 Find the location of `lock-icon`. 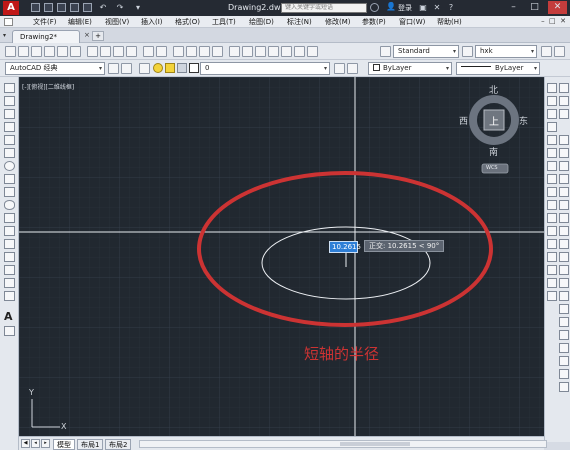

lock-icon is located at coordinates (182, 68).